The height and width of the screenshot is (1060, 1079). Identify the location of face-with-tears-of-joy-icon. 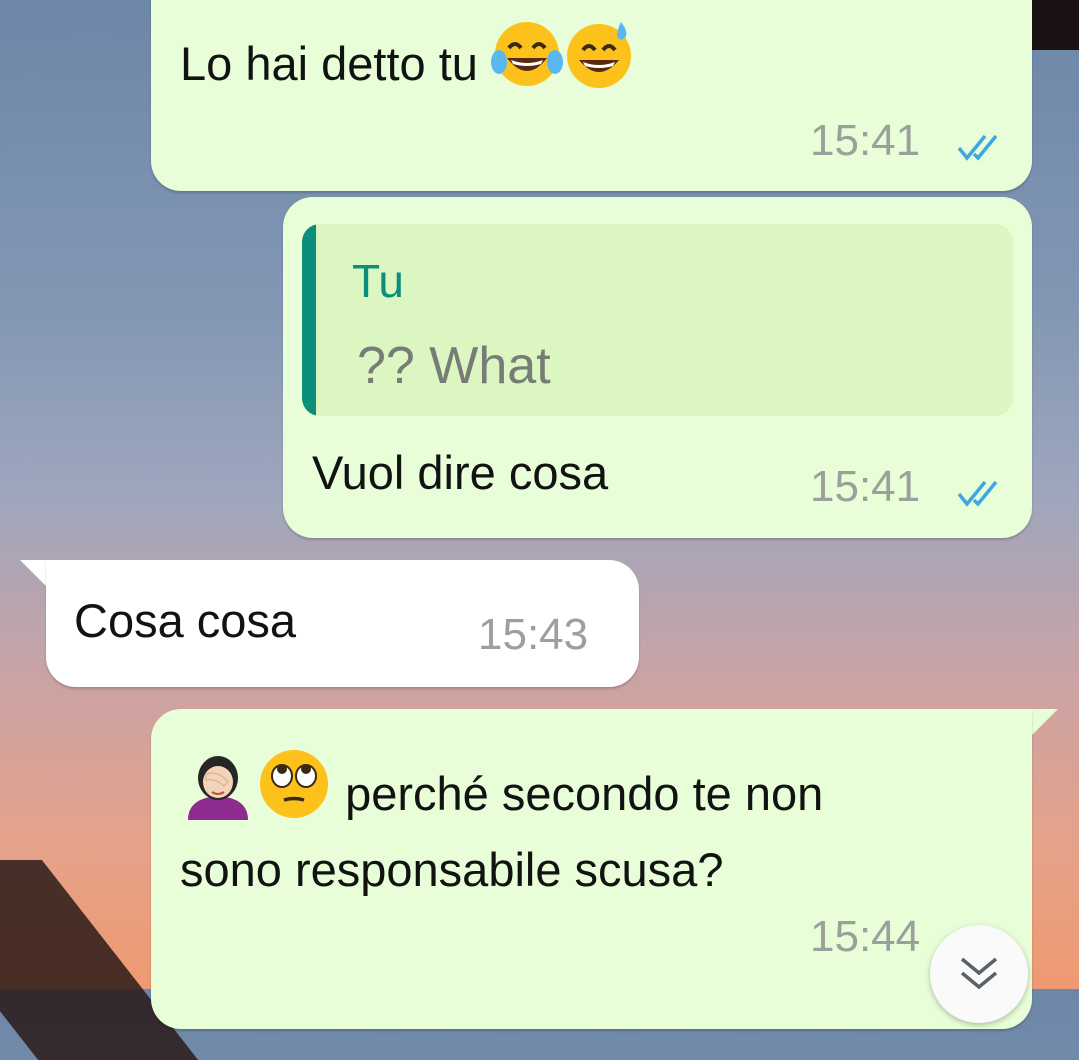
(526, 62).